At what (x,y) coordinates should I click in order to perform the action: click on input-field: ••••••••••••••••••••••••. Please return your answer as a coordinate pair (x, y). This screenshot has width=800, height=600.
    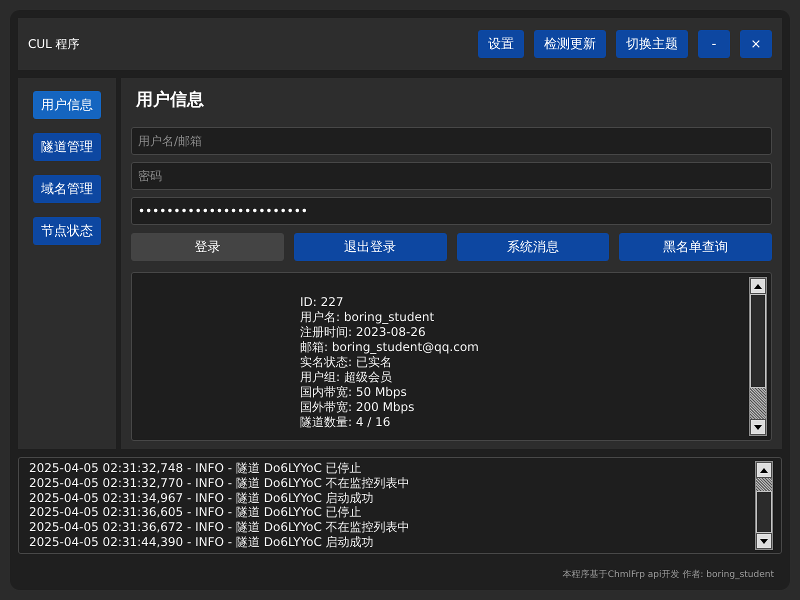
    Looking at the image, I should click on (451, 211).